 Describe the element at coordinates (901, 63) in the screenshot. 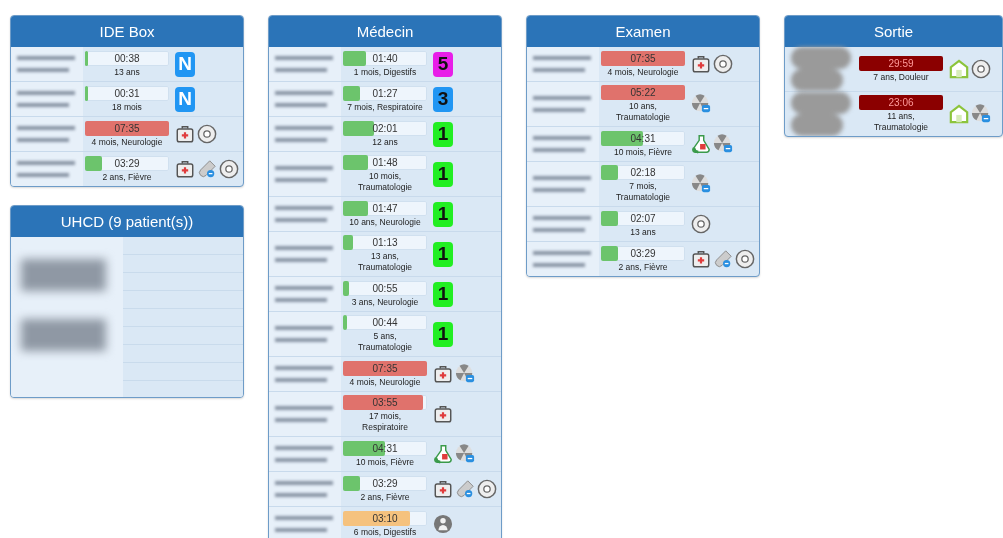

I see `timer-text: 29:59` at that location.